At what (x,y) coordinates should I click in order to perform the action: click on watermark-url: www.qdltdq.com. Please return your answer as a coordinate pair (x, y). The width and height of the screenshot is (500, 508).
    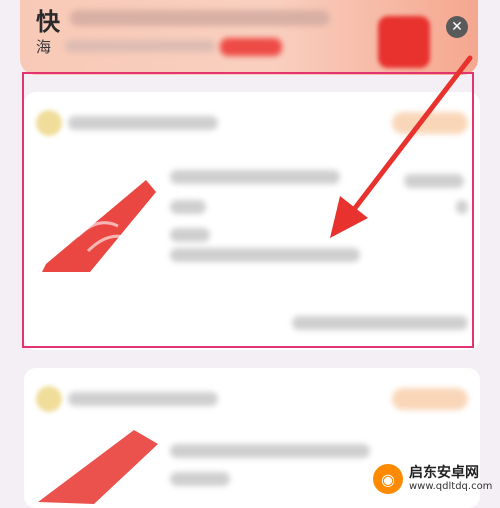
    Looking at the image, I should click on (451, 487).